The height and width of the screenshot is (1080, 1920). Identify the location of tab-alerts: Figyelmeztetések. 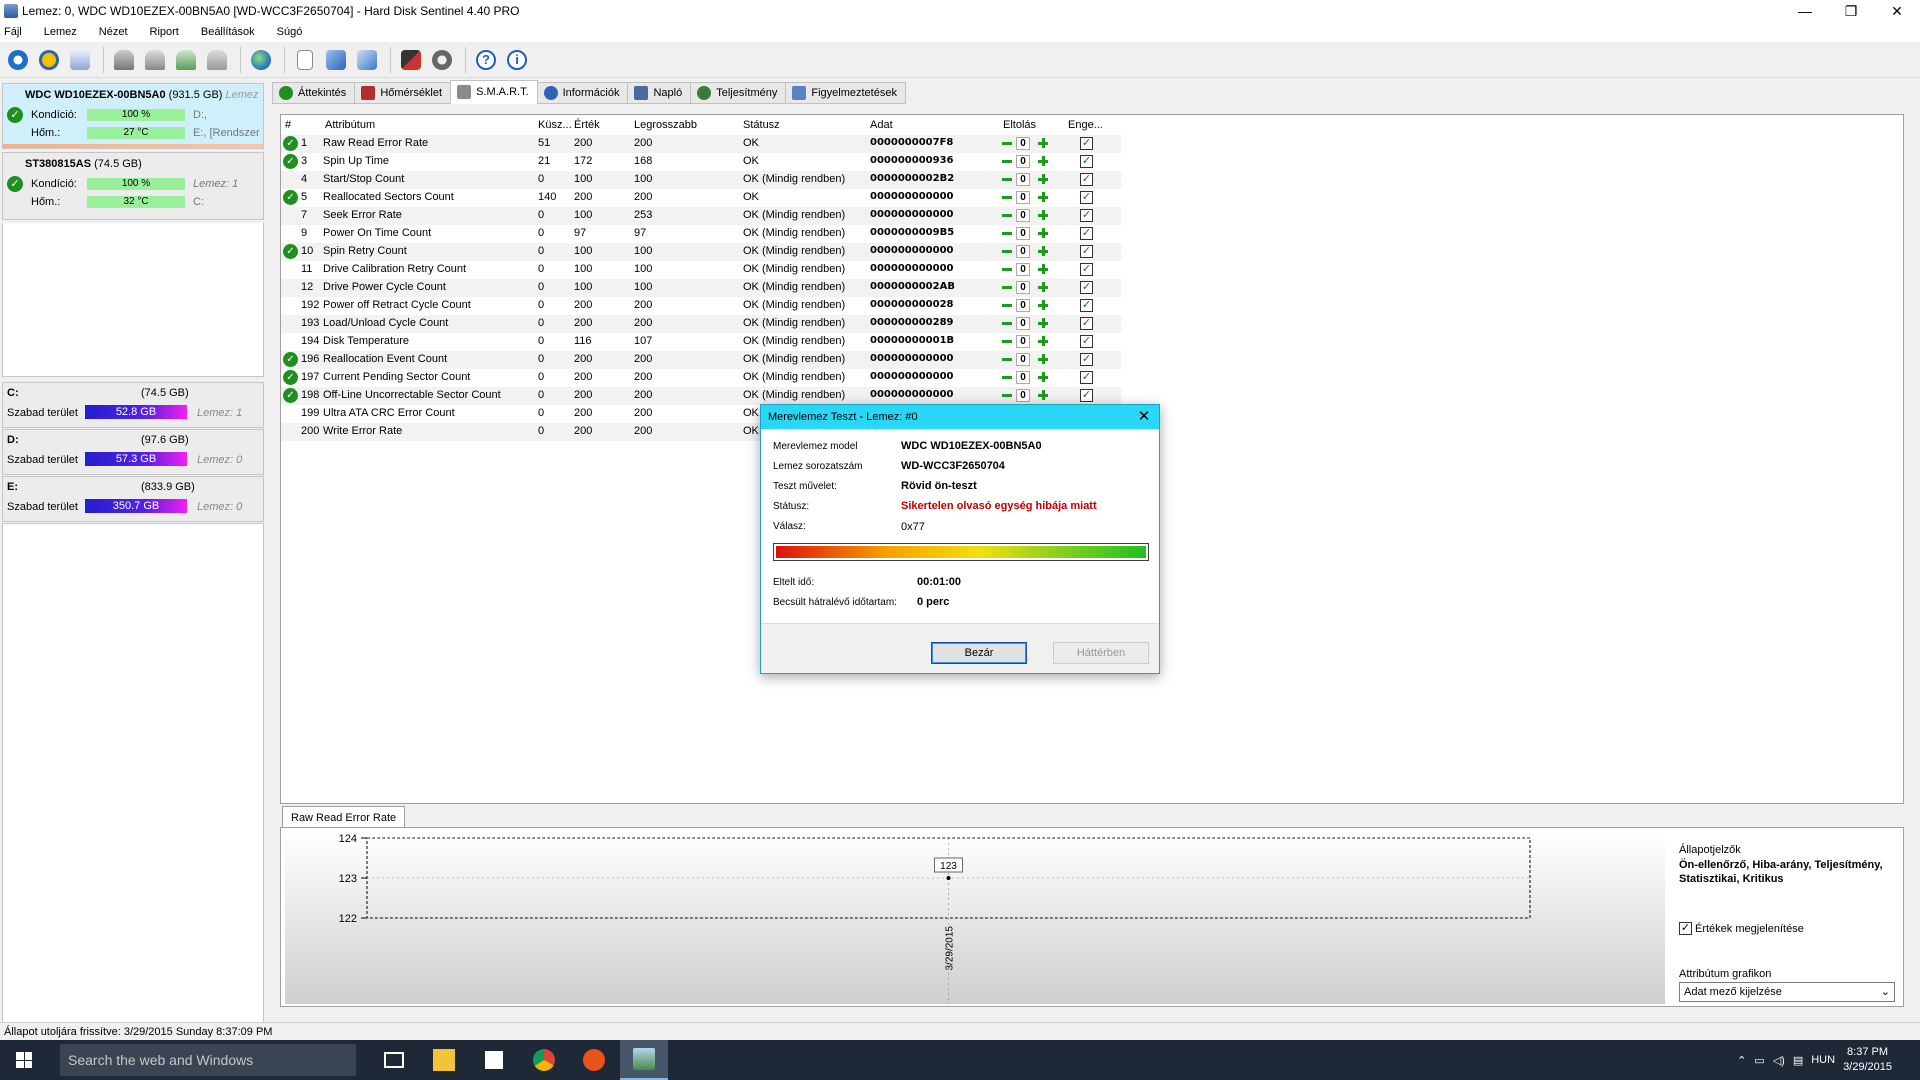
(845, 93).